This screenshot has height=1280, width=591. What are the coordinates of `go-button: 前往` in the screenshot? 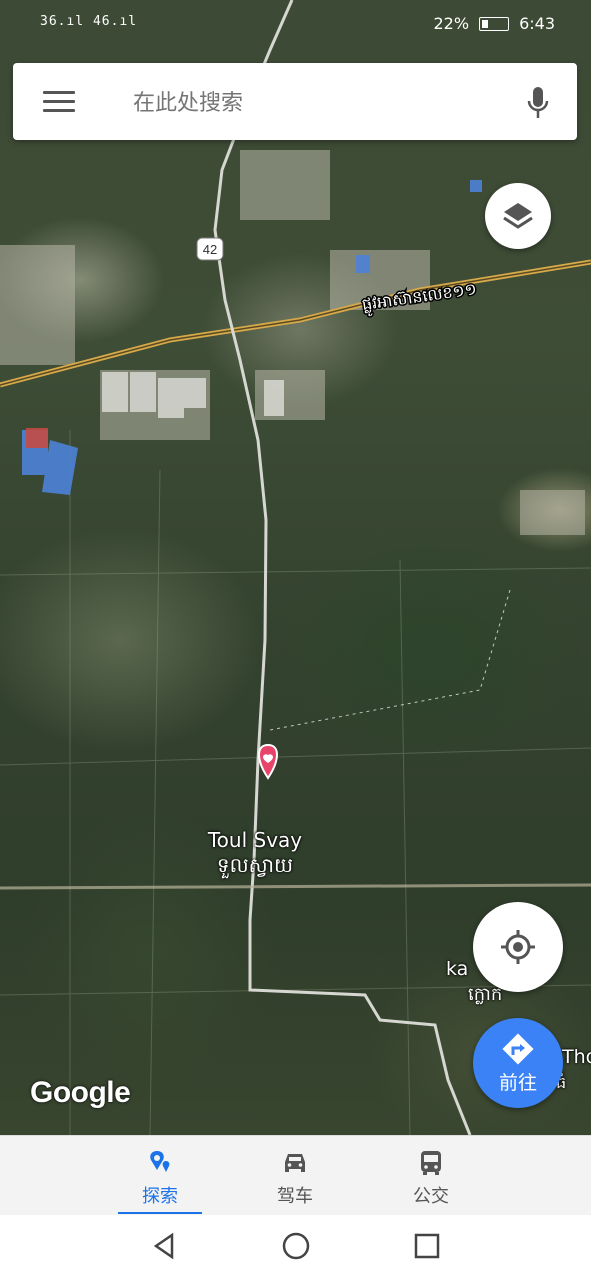 It's located at (518, 1063).